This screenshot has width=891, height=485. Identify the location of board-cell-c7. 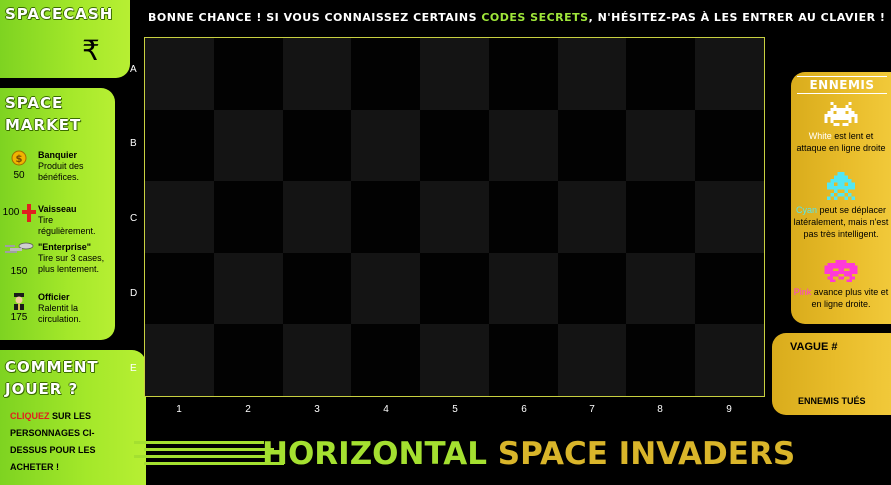
(592, 217).